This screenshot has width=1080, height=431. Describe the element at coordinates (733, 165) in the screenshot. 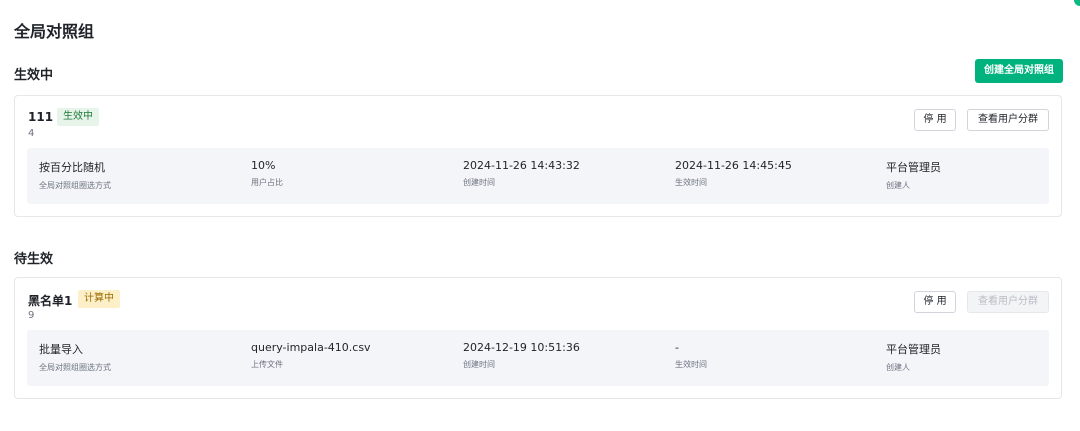

I see `info-value: 2024-11-26 14:45:45` at that location.